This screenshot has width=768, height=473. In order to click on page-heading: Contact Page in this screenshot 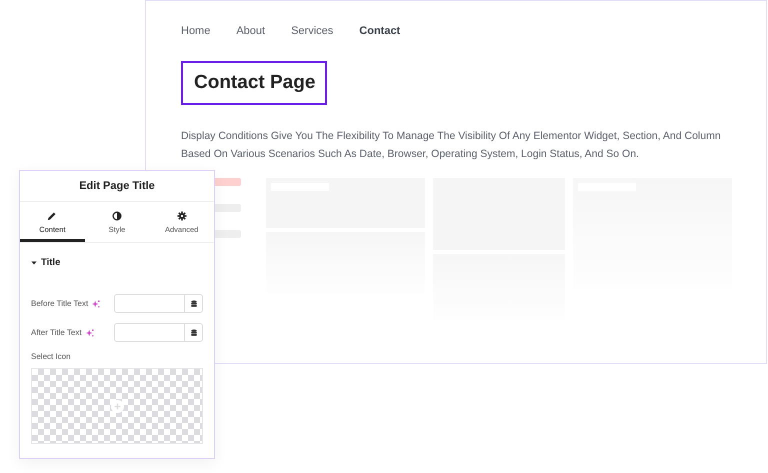, I will do `click(254, 83)`.